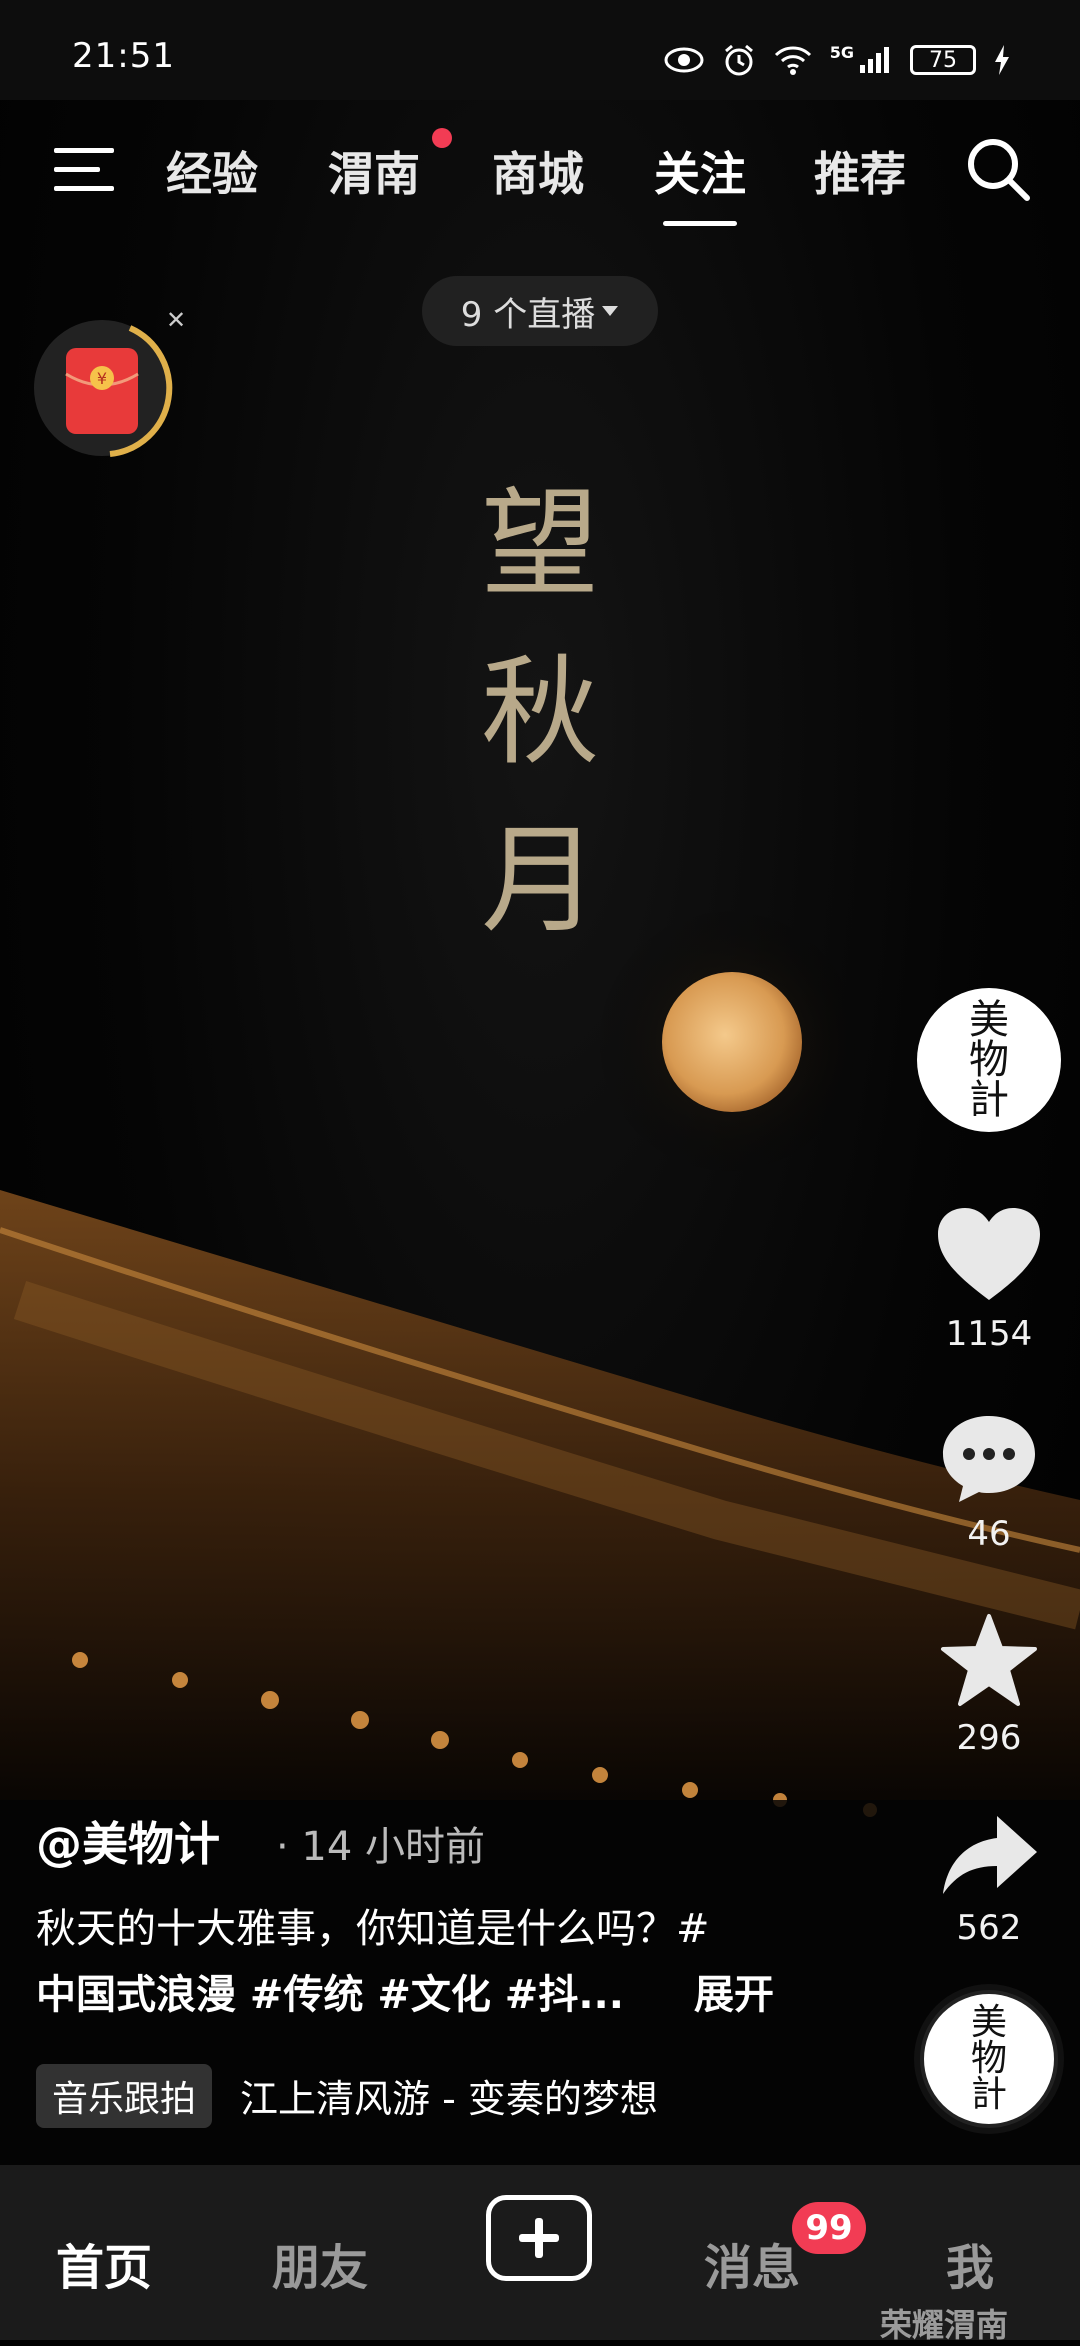 This screenshot has height=2346, width=1080. I want to click on search-icon, so click(999, 170).